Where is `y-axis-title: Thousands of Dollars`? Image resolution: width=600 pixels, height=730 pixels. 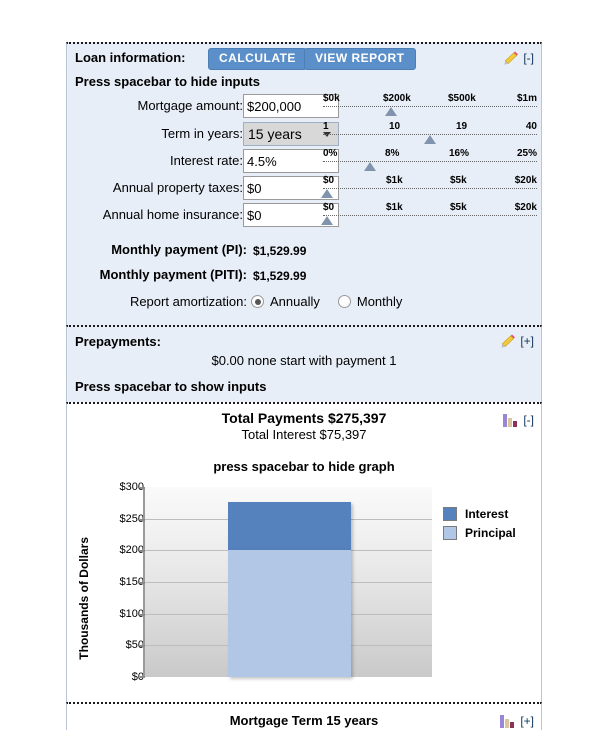
y-axis-title: Thousands of Dollars is located at coordinates (84, 598).